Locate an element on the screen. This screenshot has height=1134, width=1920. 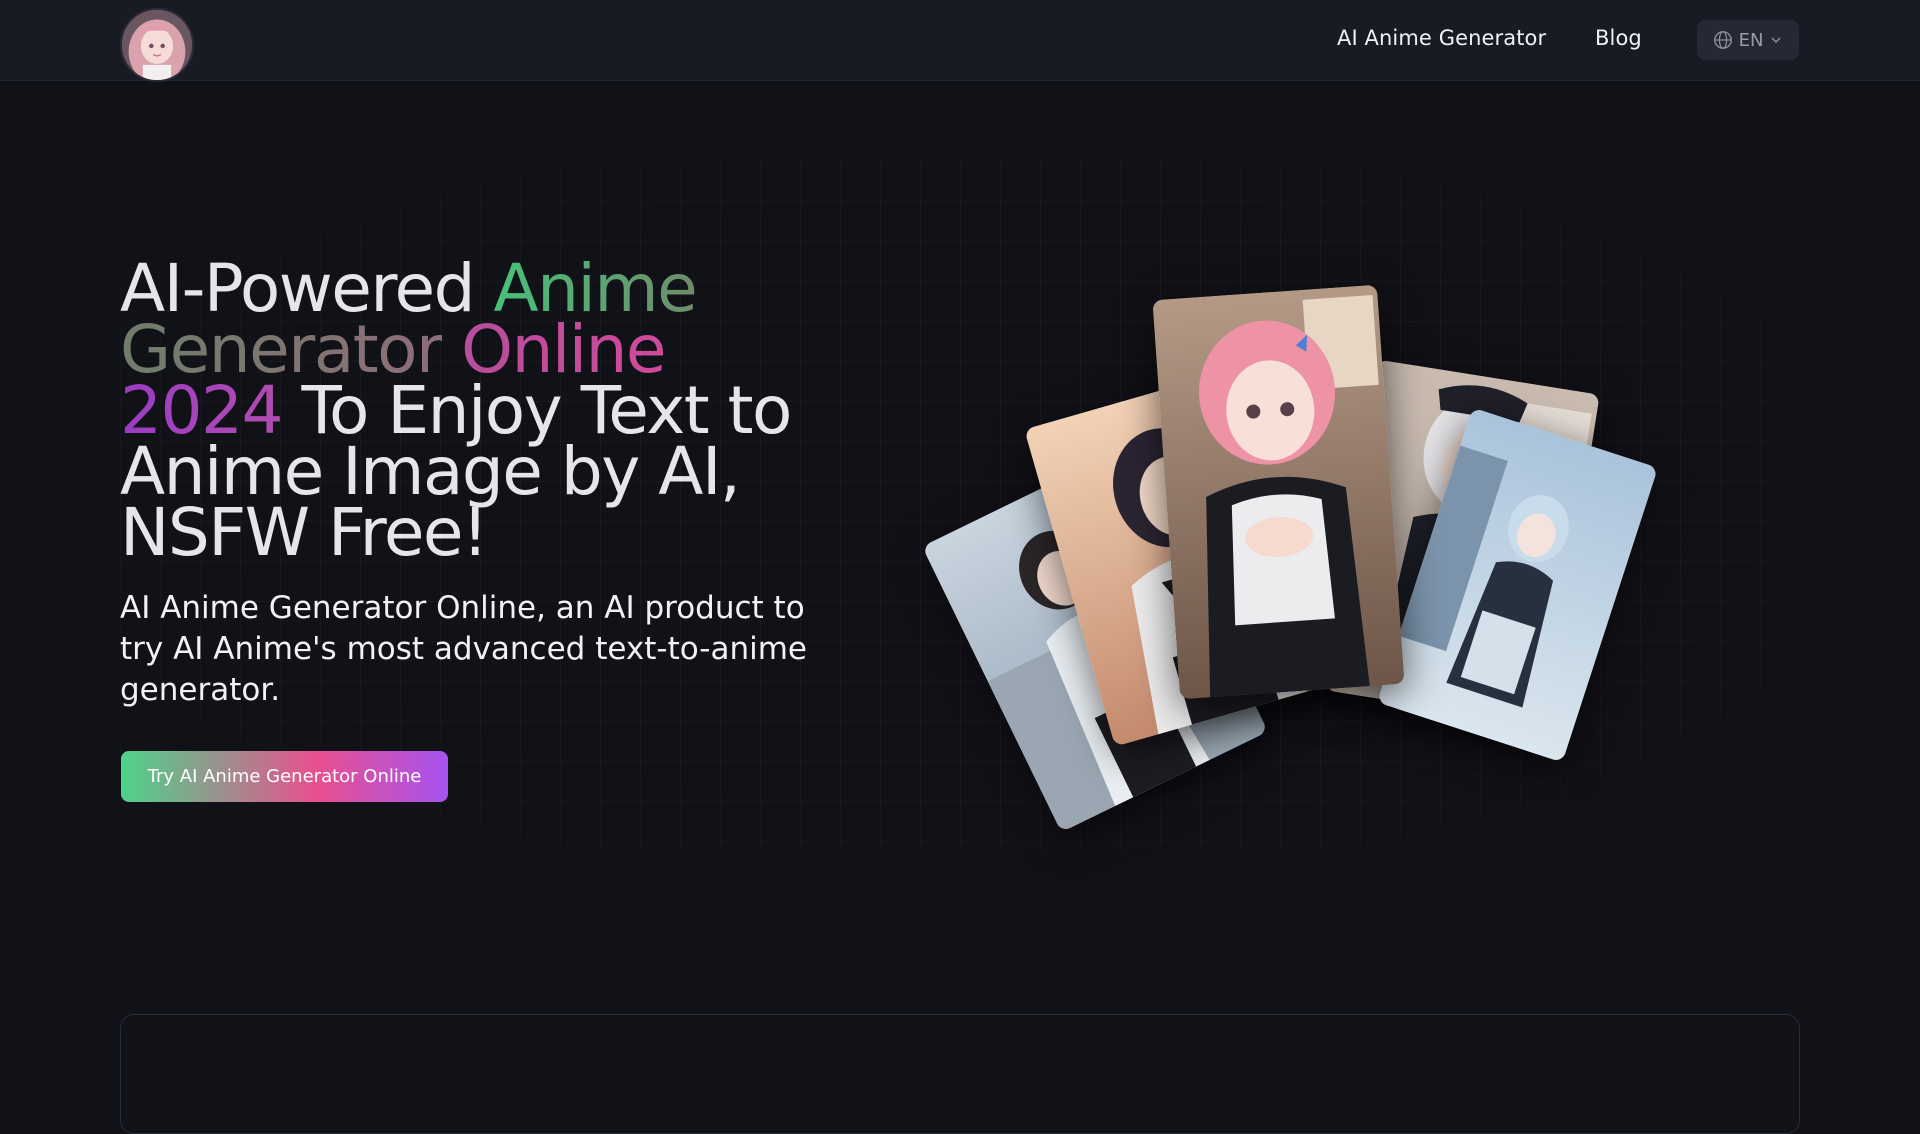
chevron-down-icon is located at coordinates (1776, 40).